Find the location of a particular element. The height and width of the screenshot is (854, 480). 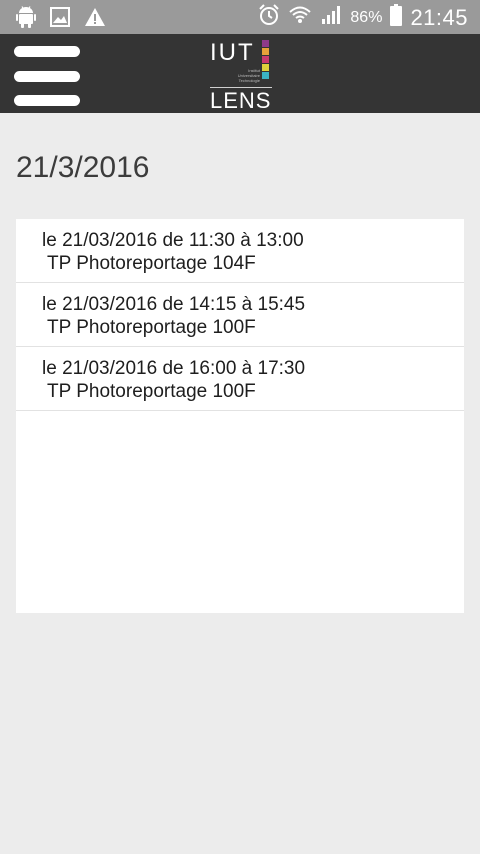

warning-icon is located at coordinates (95, 19).